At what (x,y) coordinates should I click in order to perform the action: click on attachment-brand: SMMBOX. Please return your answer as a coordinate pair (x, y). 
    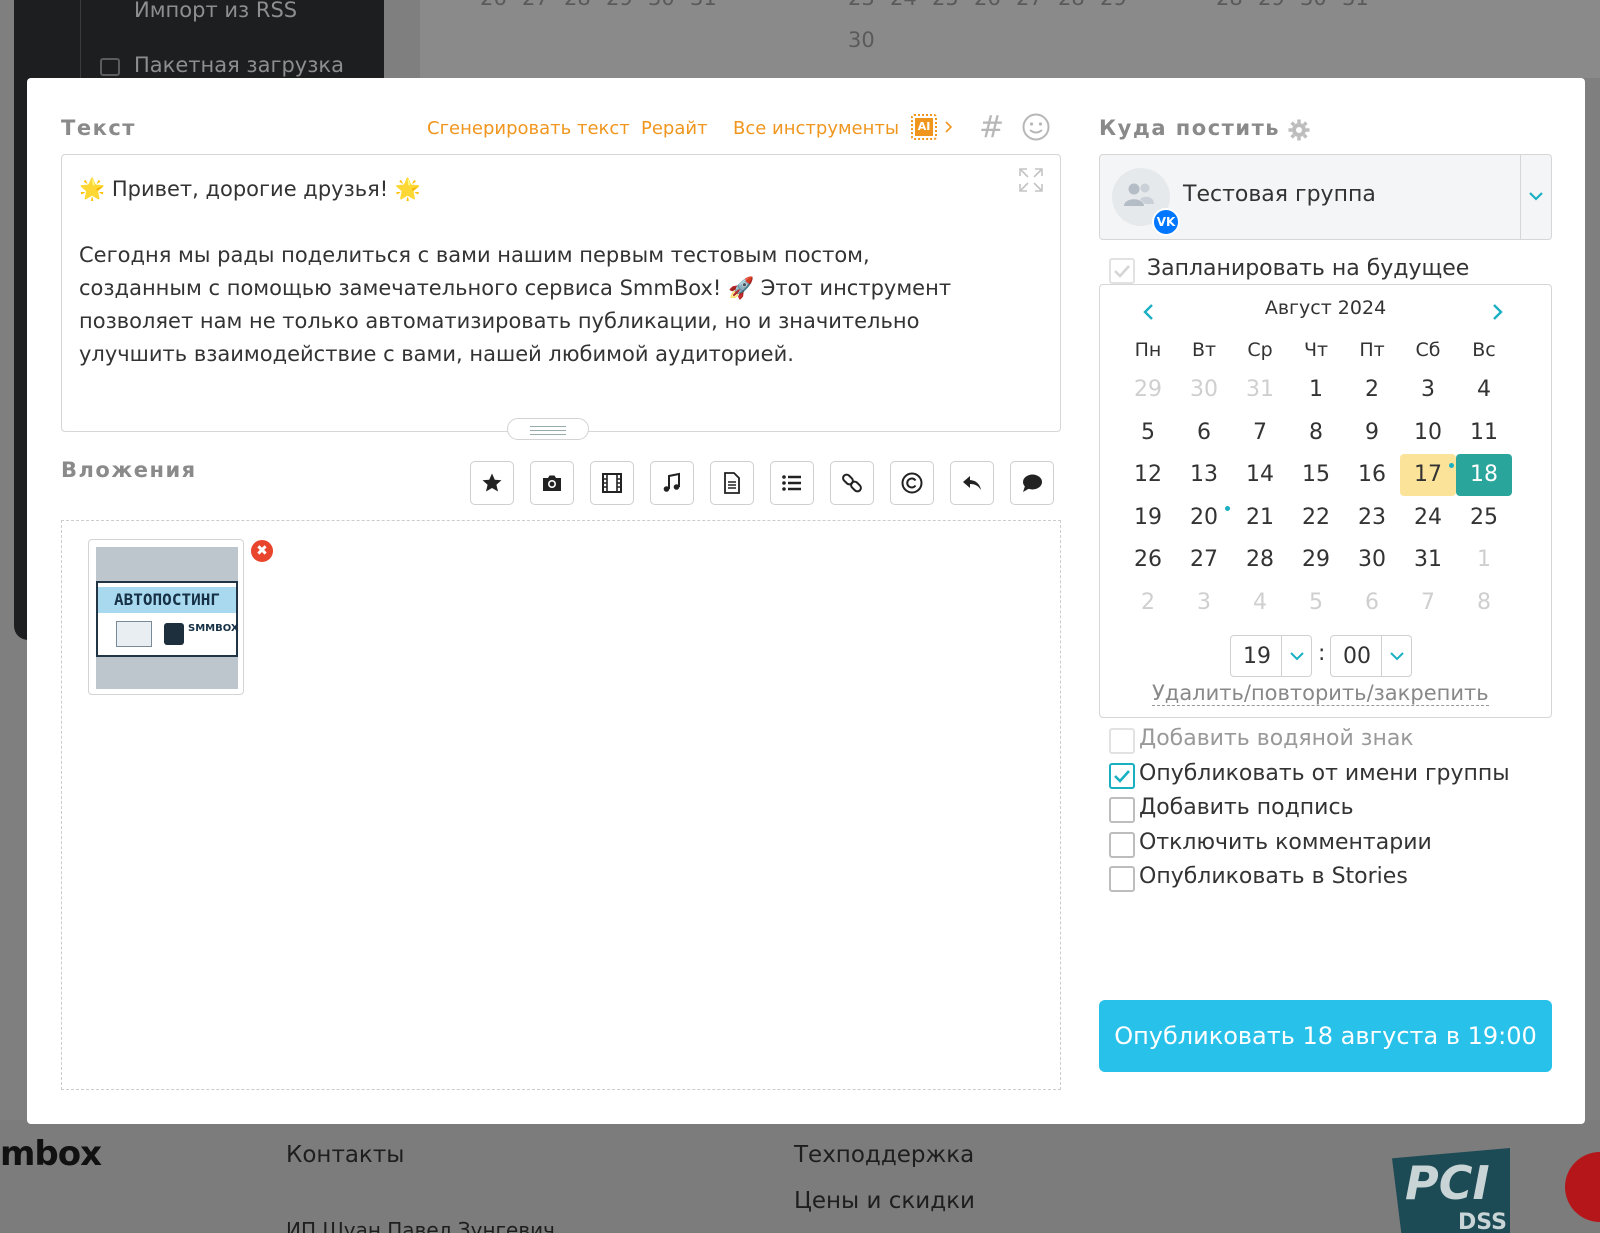
    Looking at the image, I should click on (213, 628).